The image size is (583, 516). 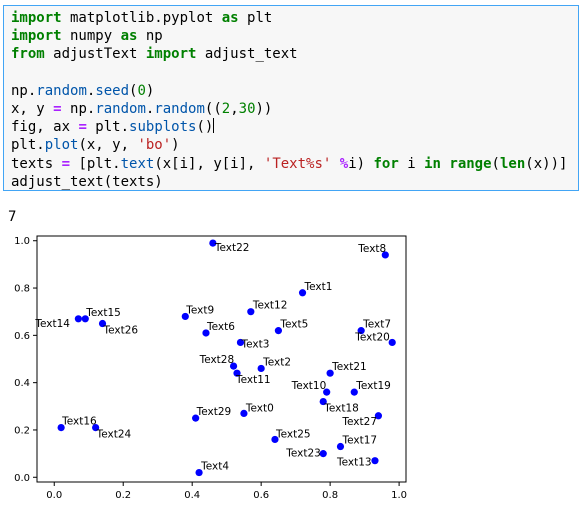 I want to click on code-token: matplotlib.pyplot, so click(x=141, y=18).